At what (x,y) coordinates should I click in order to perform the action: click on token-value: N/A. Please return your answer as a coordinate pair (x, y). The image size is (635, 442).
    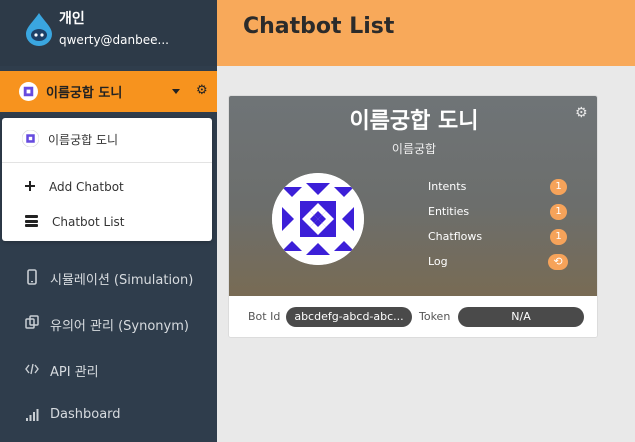
    Looking at the image, I should click on (521, 317).